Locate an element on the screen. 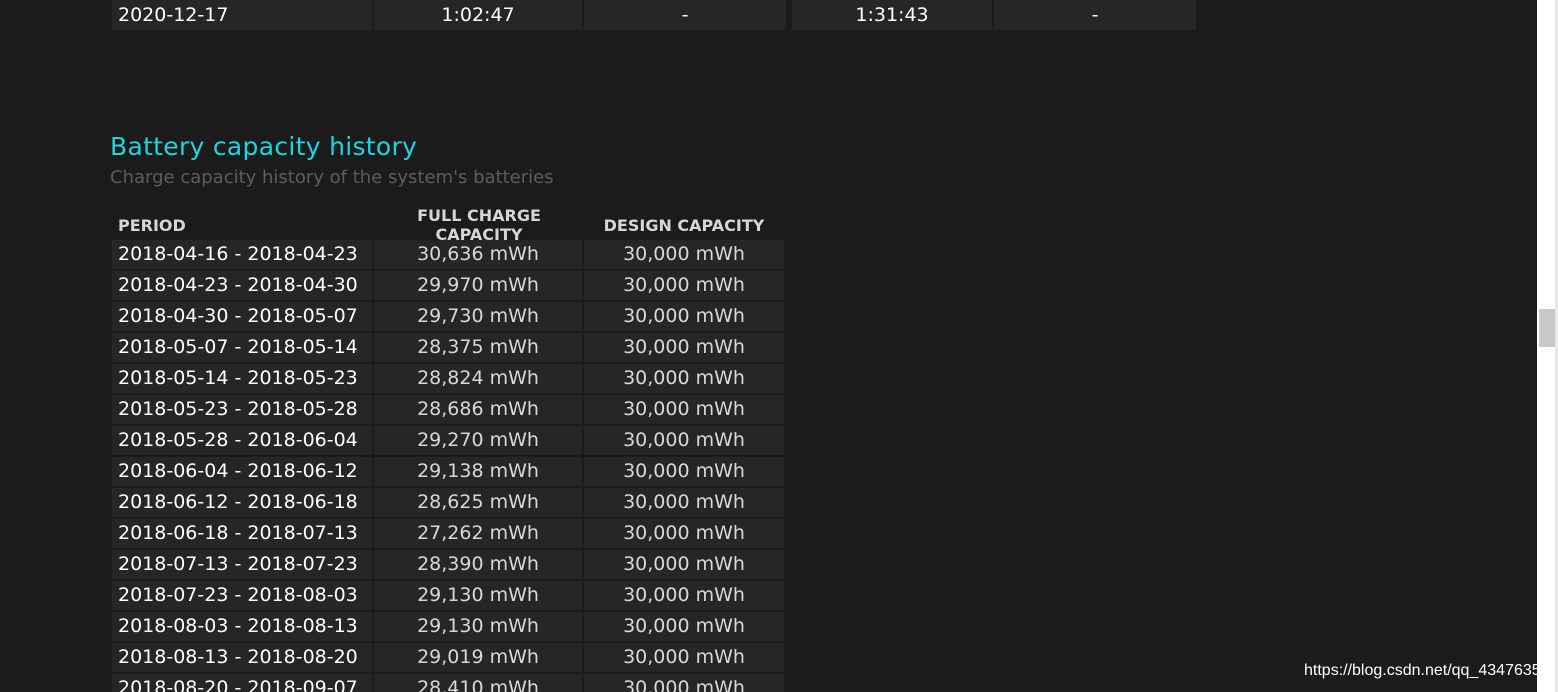 The height and width of the screenshot is (692, 1558). header-design-capacity: DESIGN CAPACITY is located at coordinates (684, 225).